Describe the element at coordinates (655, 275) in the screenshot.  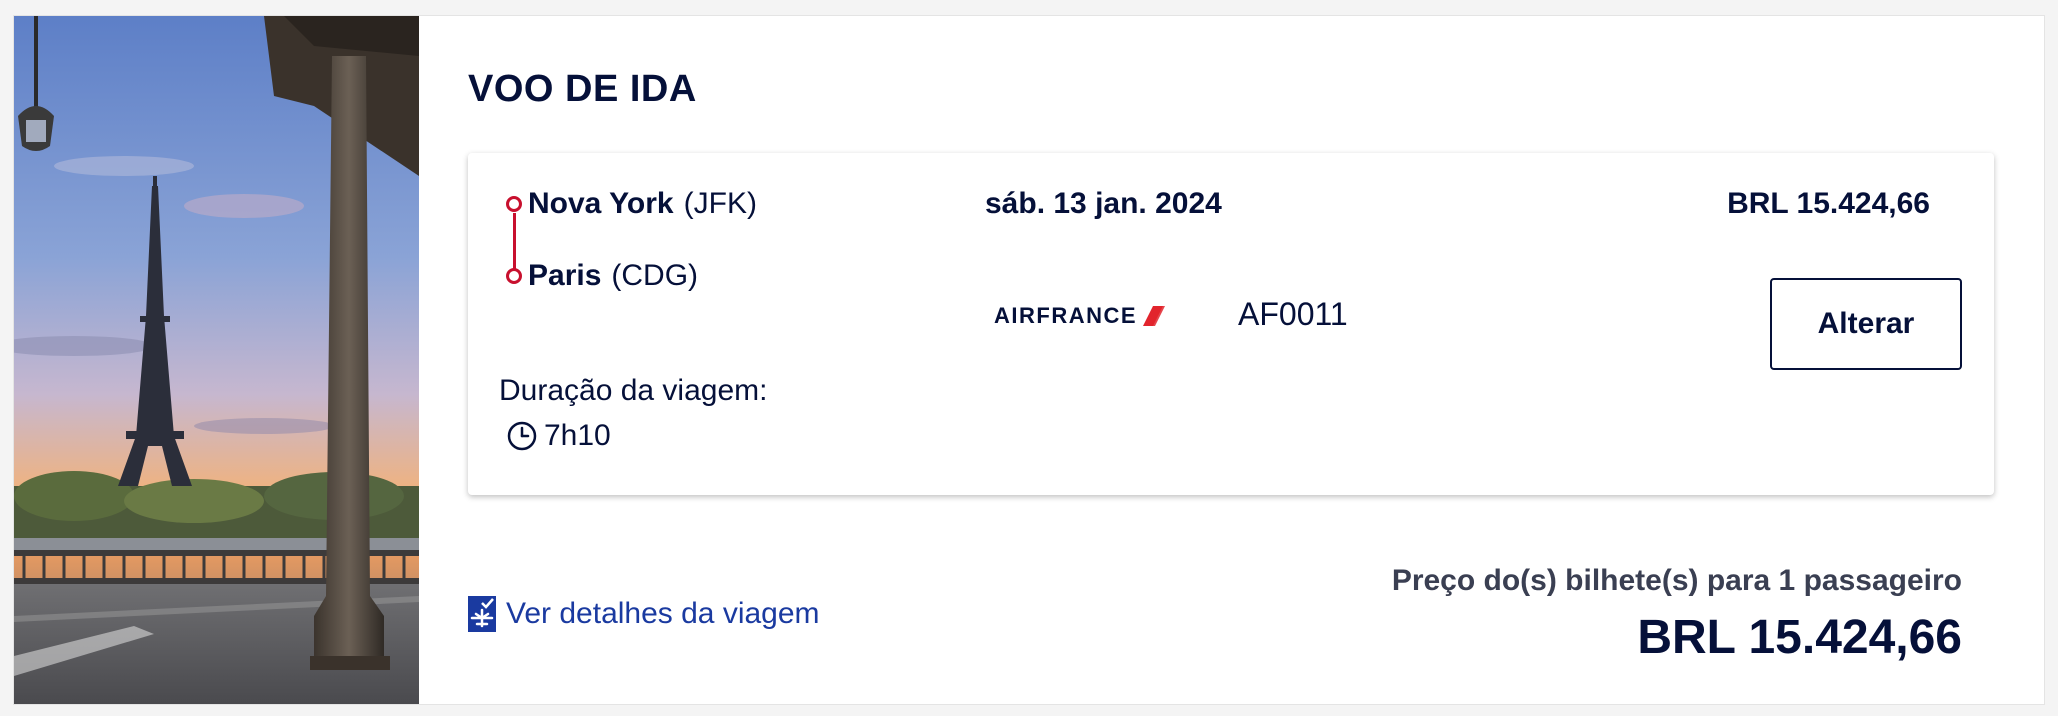
I see `destination-code: (CDG)` at that location.